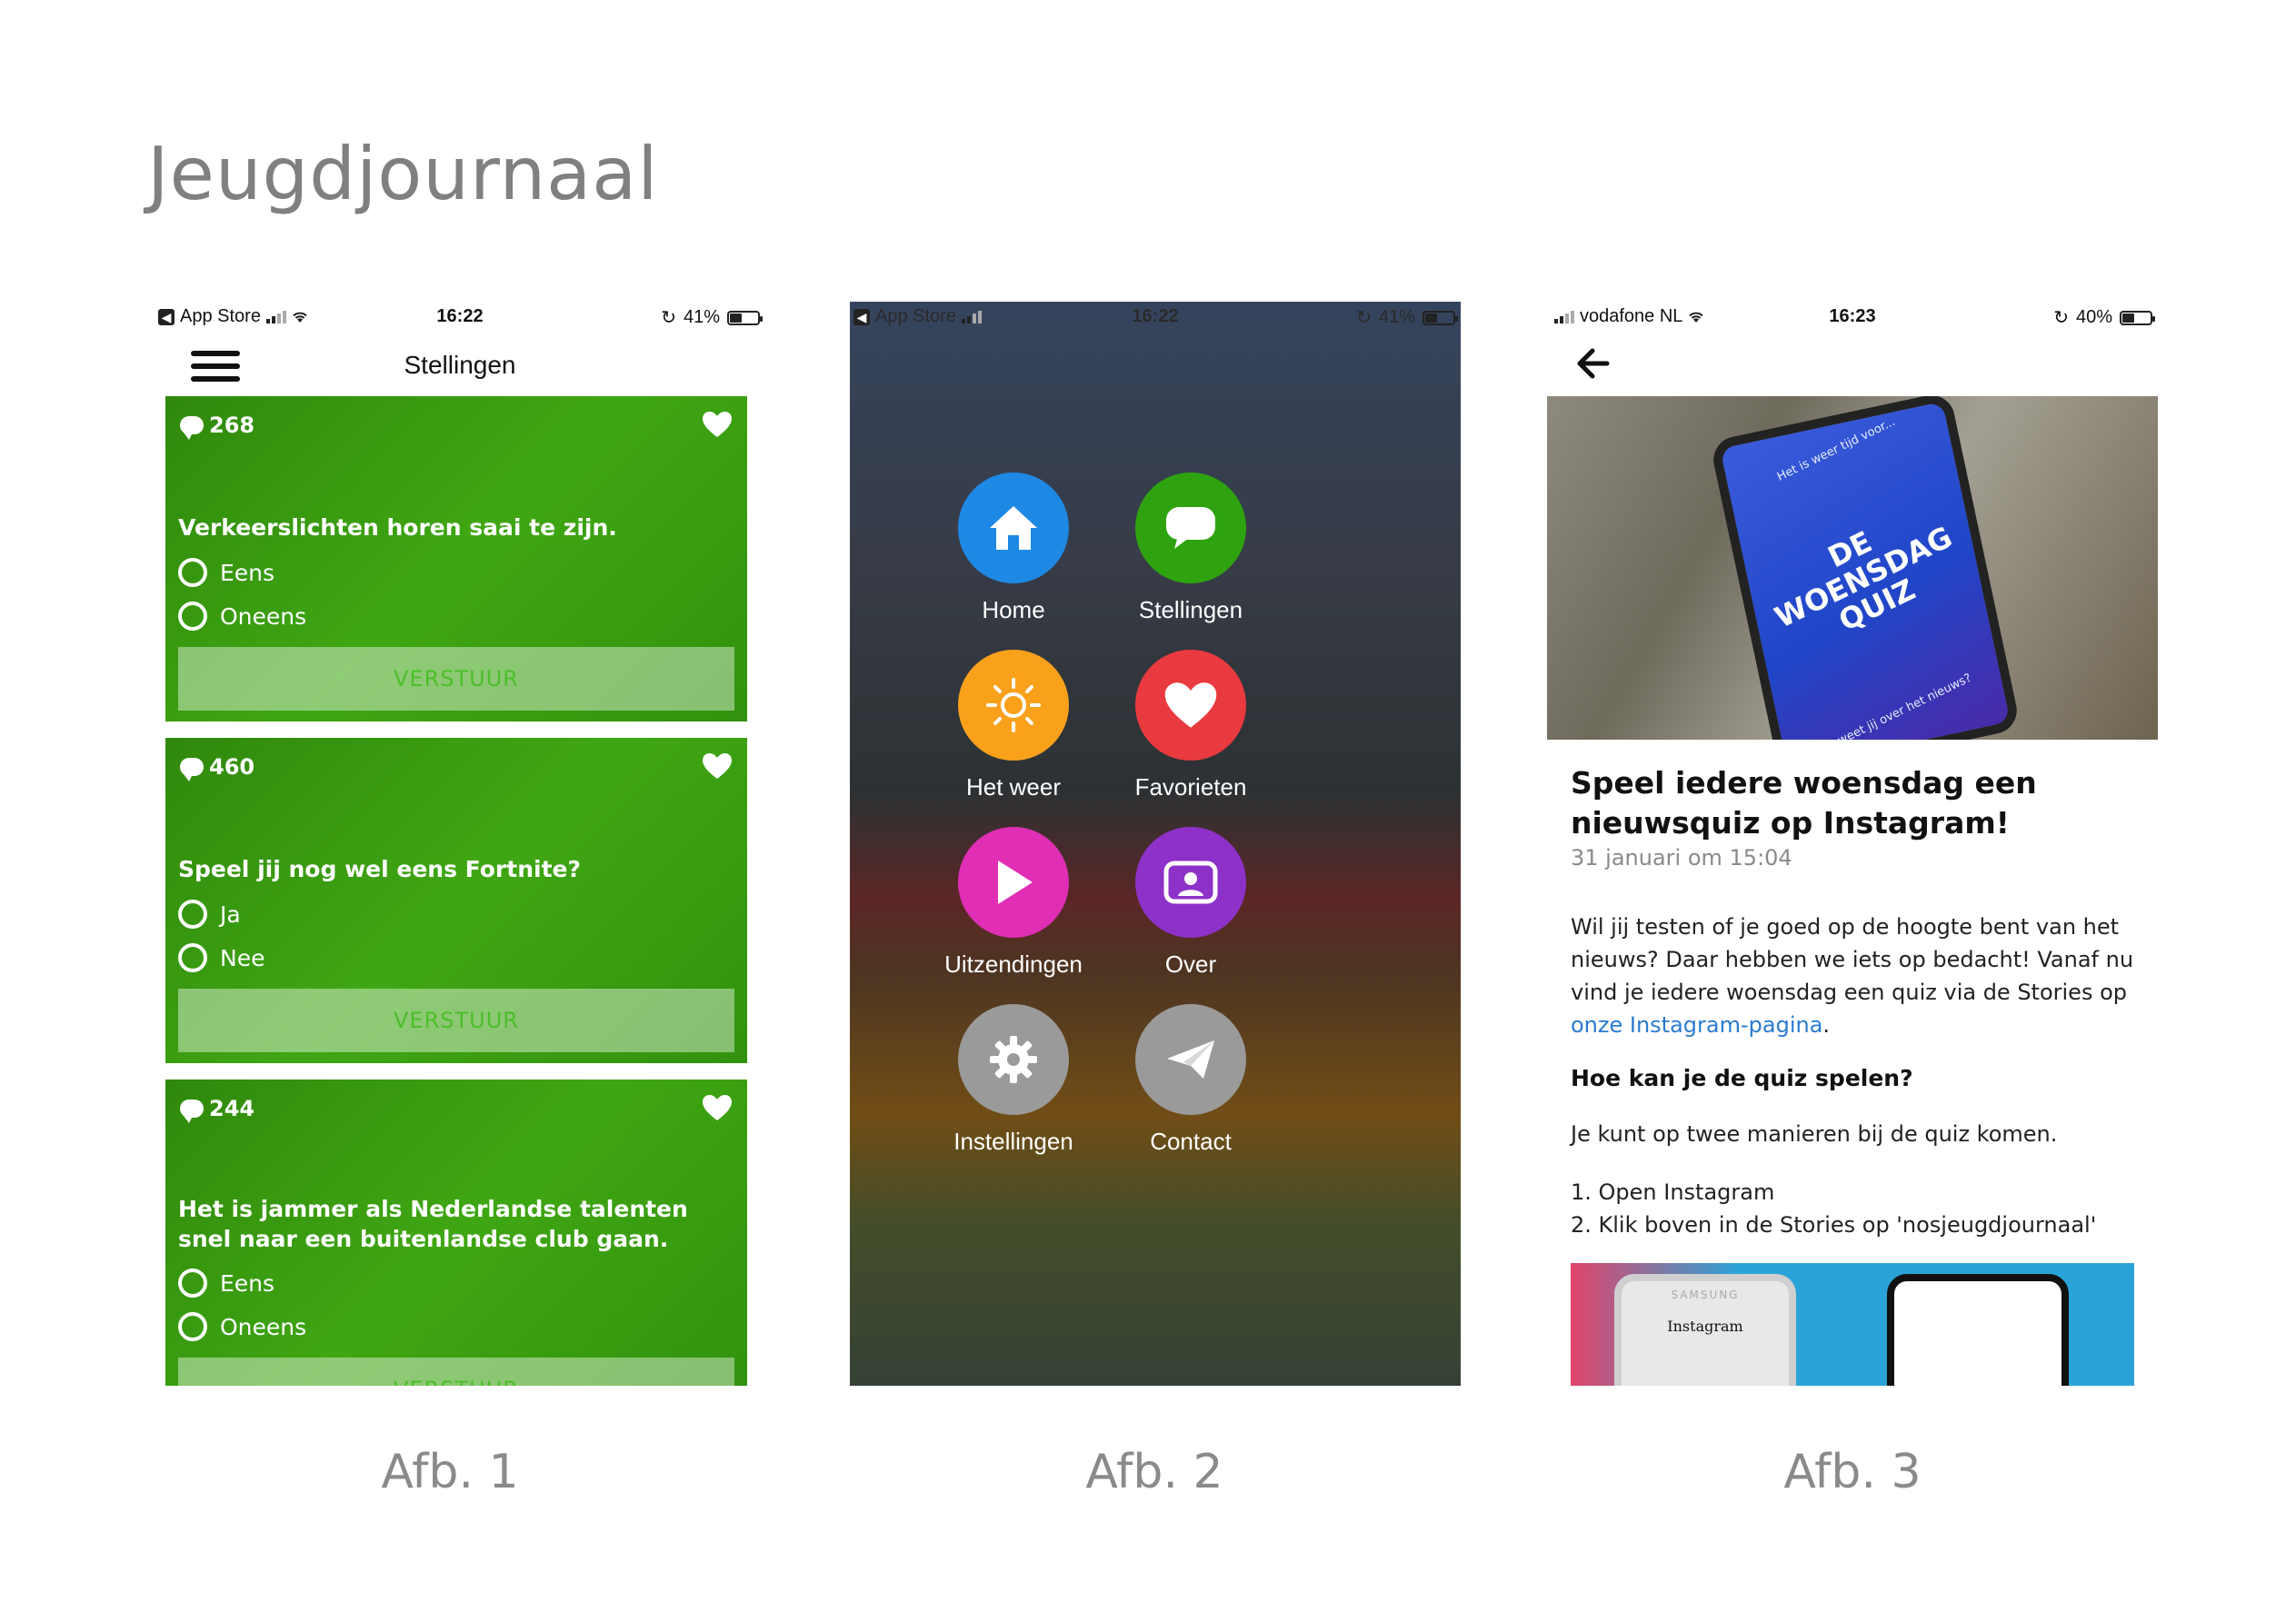 Image resolution: width=2296 pixels, height=1622 pixels. Describe the element at coordinates (1013, 1059) in the screenshot. I see `gear-icon` at that location.